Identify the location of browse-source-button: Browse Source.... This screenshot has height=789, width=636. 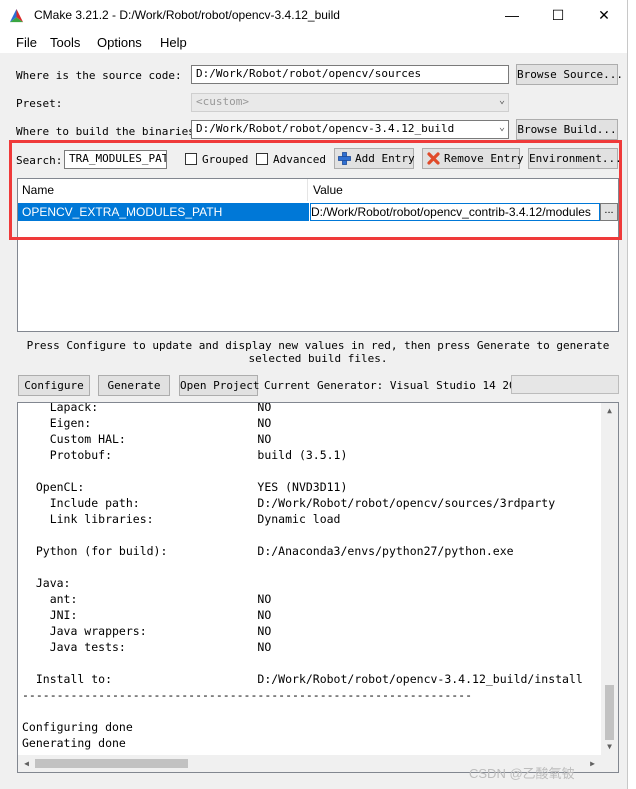
(569, 74).